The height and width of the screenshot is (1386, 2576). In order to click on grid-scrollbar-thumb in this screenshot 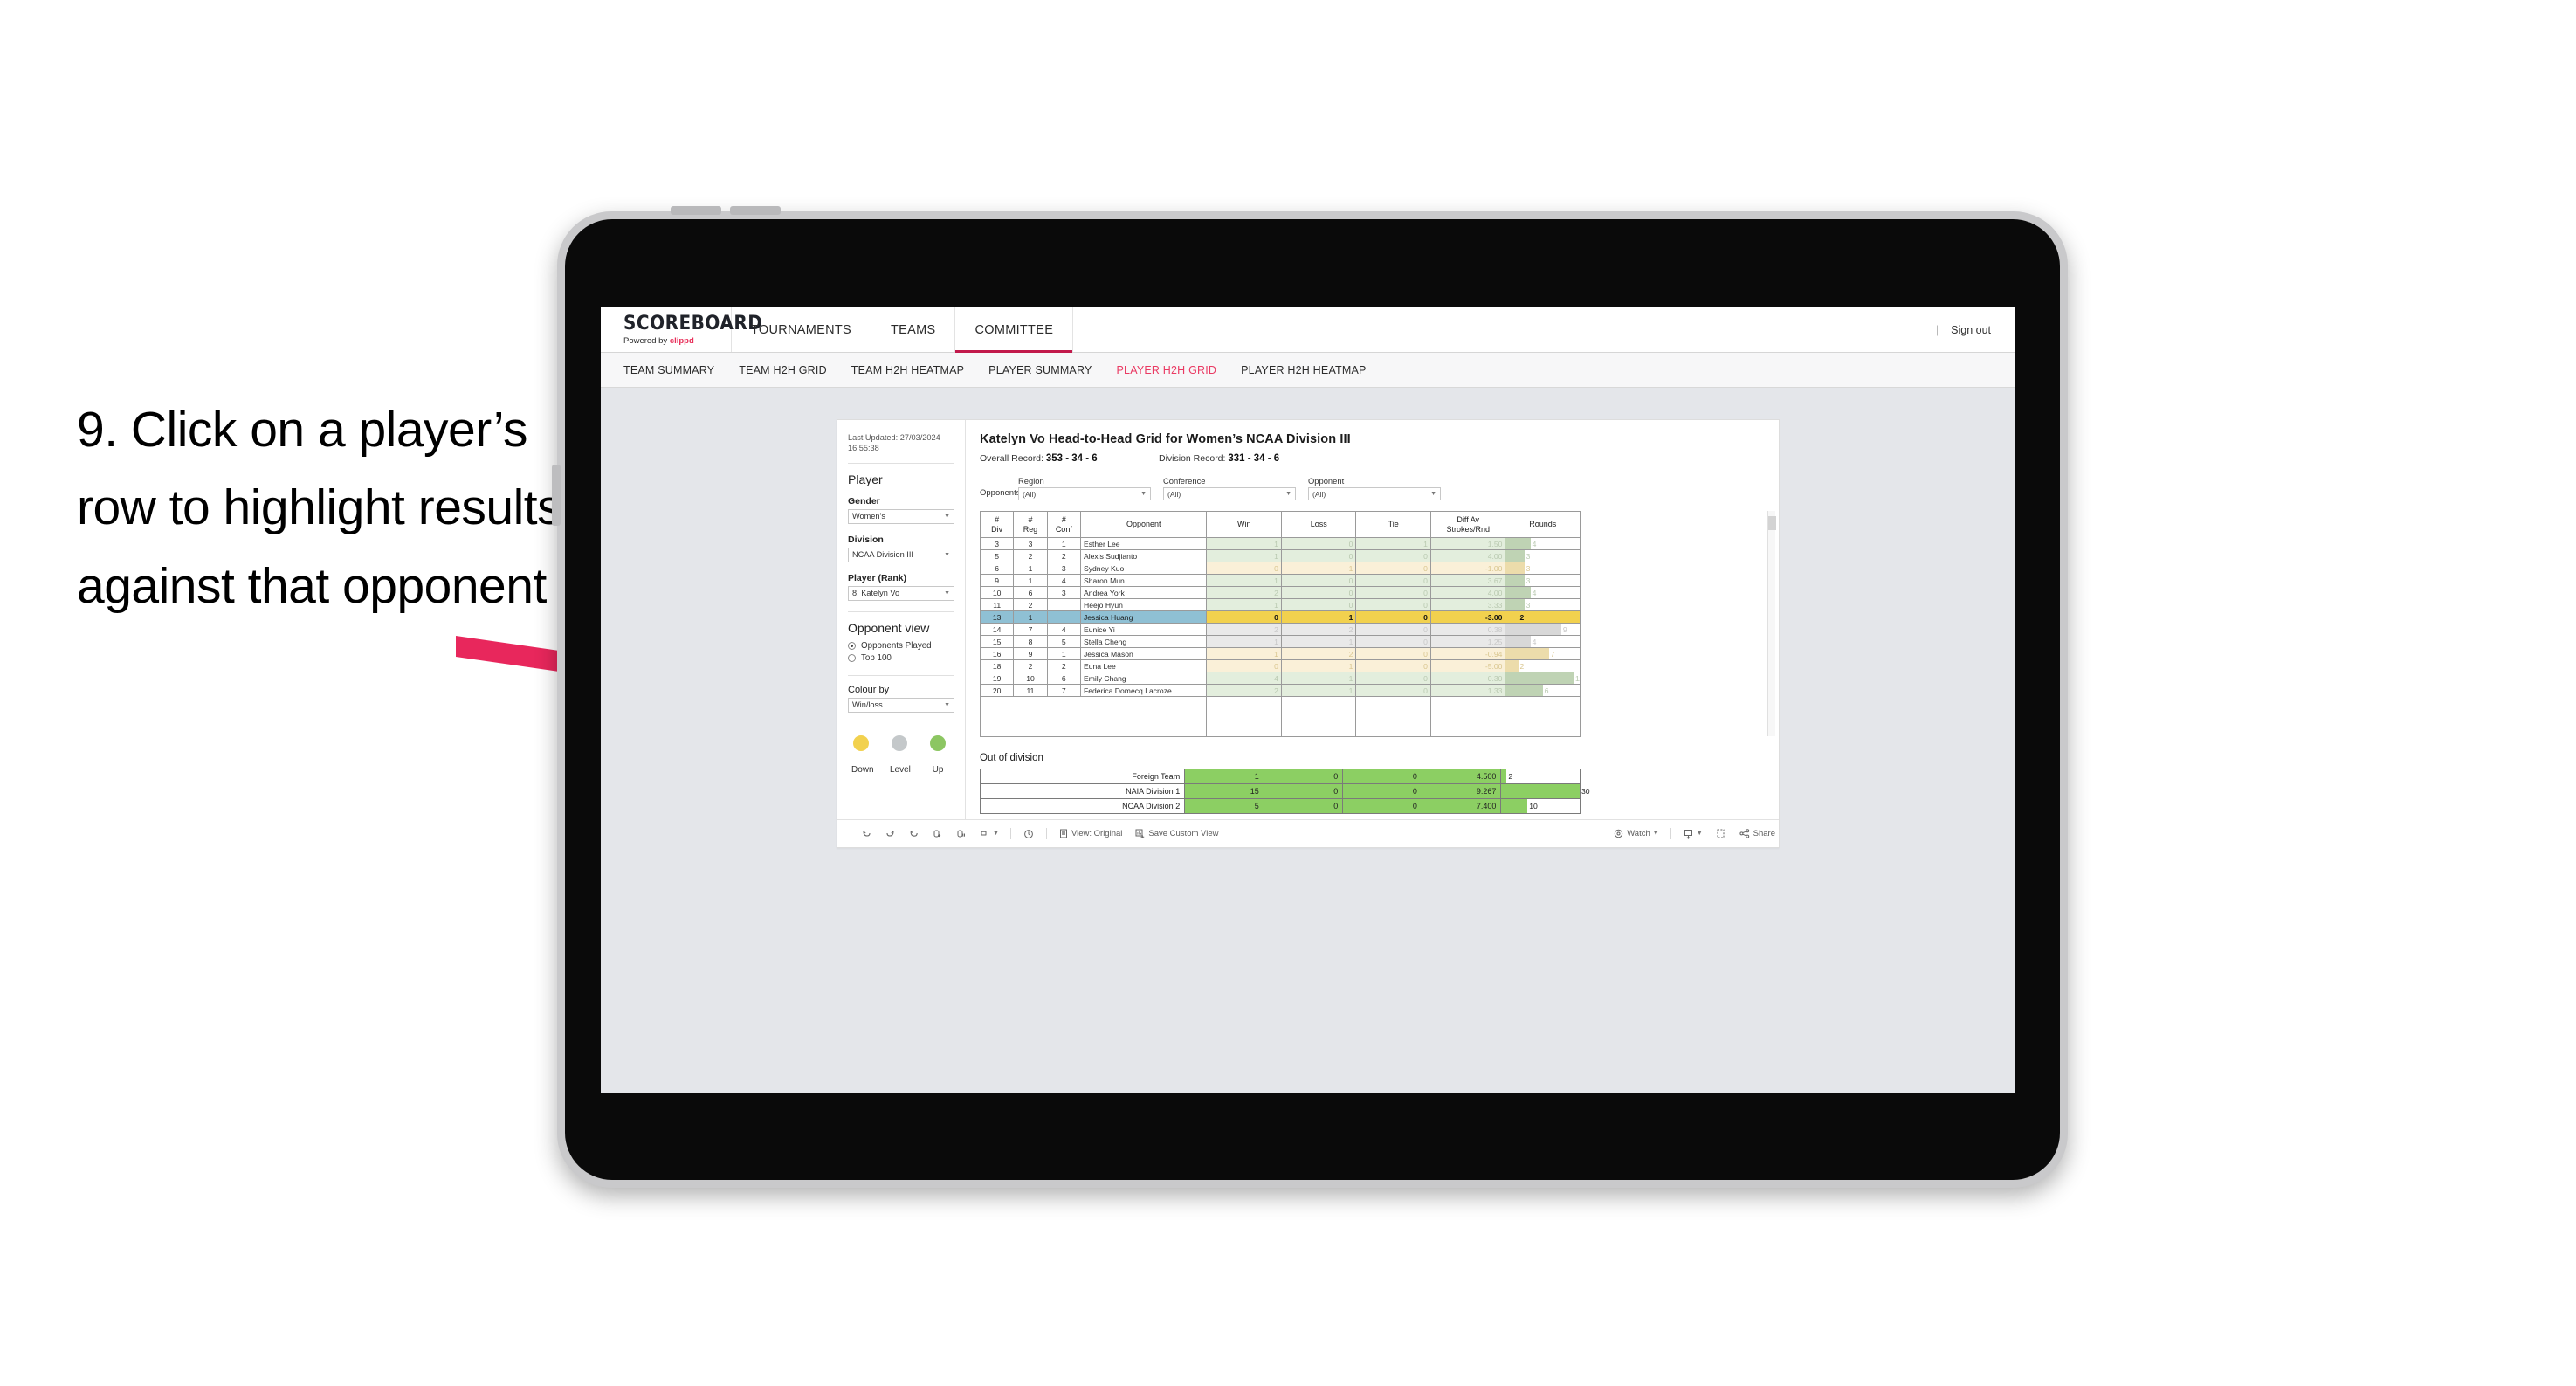, I will do `click(1772, 523)`.